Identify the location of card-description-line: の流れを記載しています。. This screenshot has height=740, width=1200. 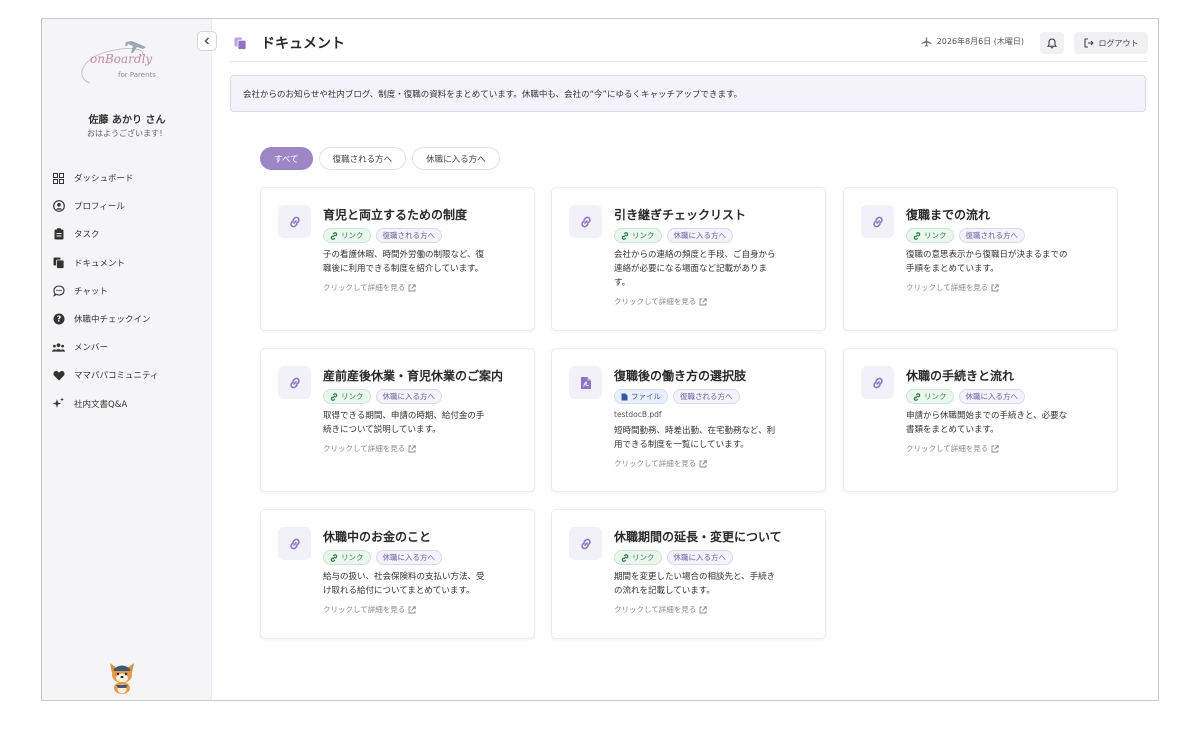
(664, 591).